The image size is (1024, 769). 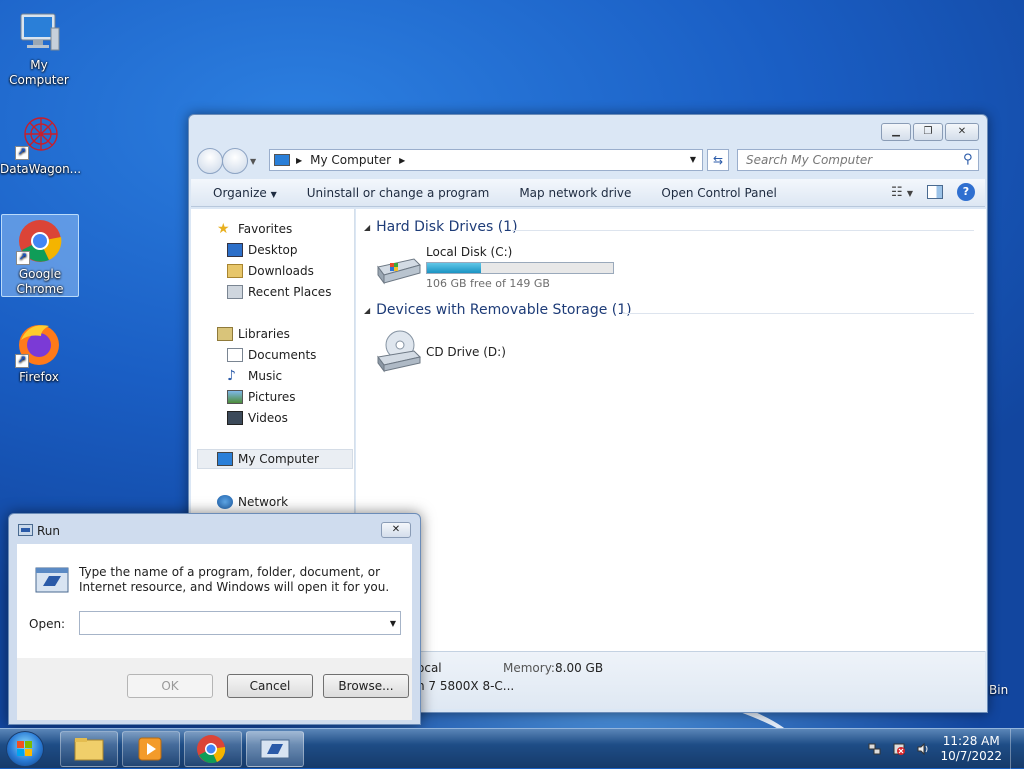 I want to click on music-icon: ♪, so click(x=231, y=376).